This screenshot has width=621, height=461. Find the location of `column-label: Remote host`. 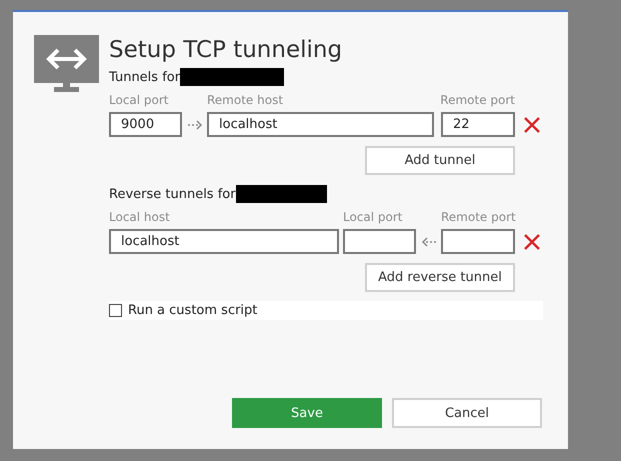

column-label: Remote host is located at coordinates (245, 100).